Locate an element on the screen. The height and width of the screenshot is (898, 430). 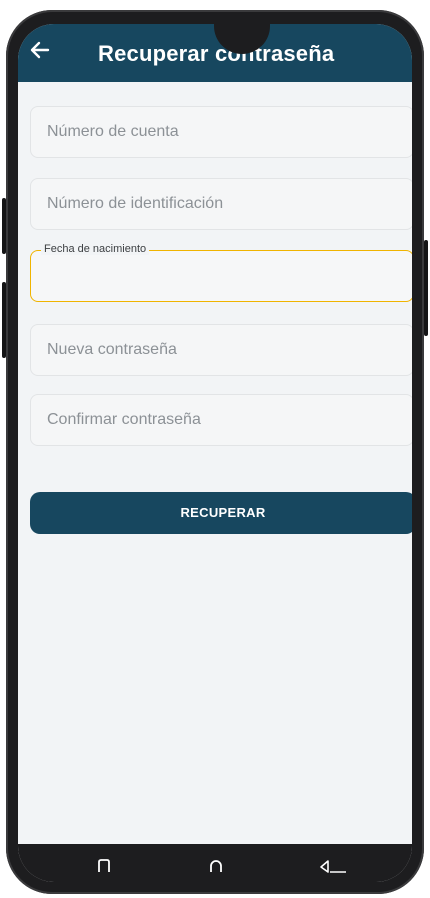
birth-date-label: Fecha de nacimiento is located at coordinates (95, 249).